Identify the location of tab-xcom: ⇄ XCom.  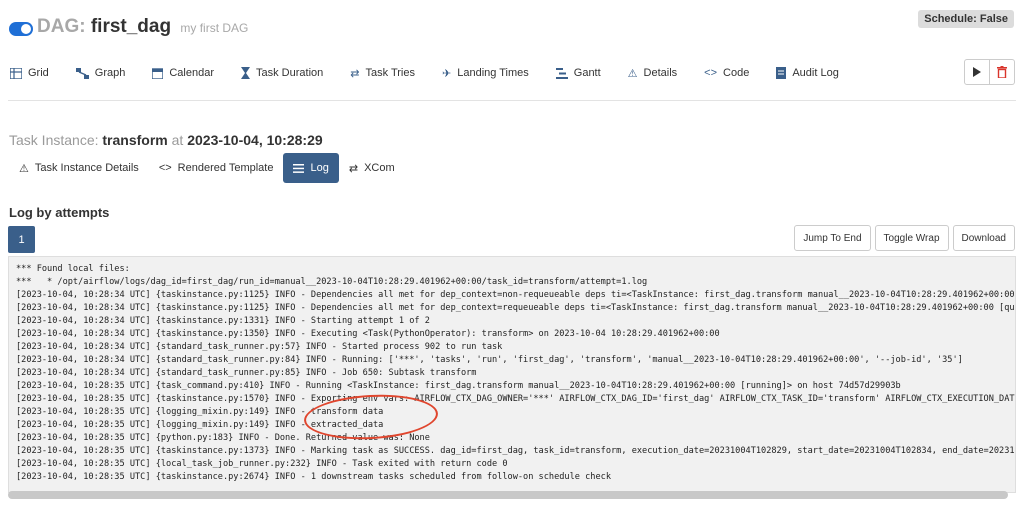
(372, 168).